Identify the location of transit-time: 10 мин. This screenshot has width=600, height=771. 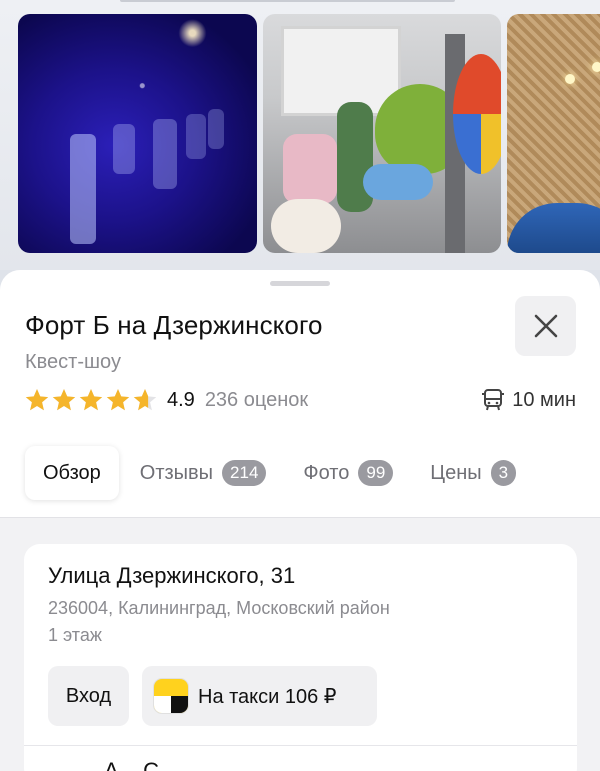
(528, 400).